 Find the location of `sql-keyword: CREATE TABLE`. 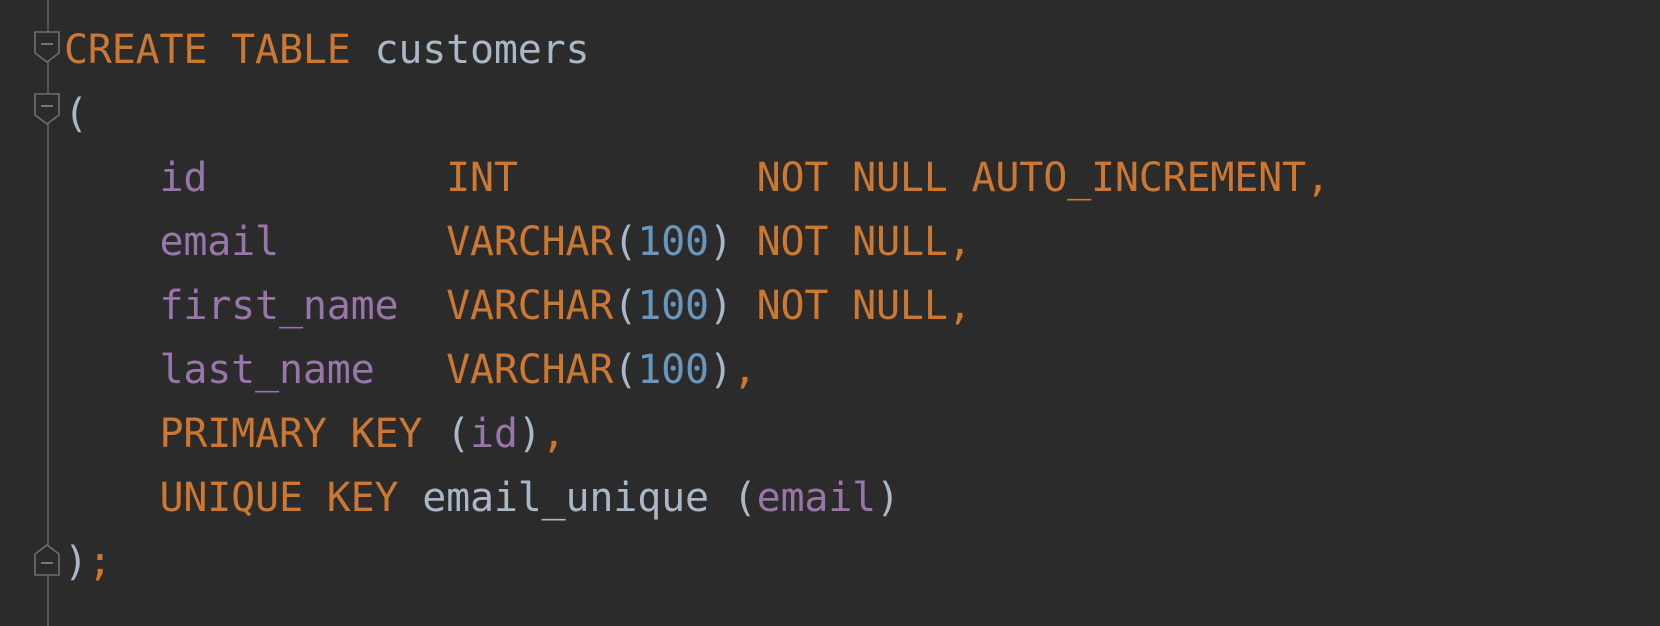

sql-keyword: CREATE TABLE is located at coordinates (207, 50).